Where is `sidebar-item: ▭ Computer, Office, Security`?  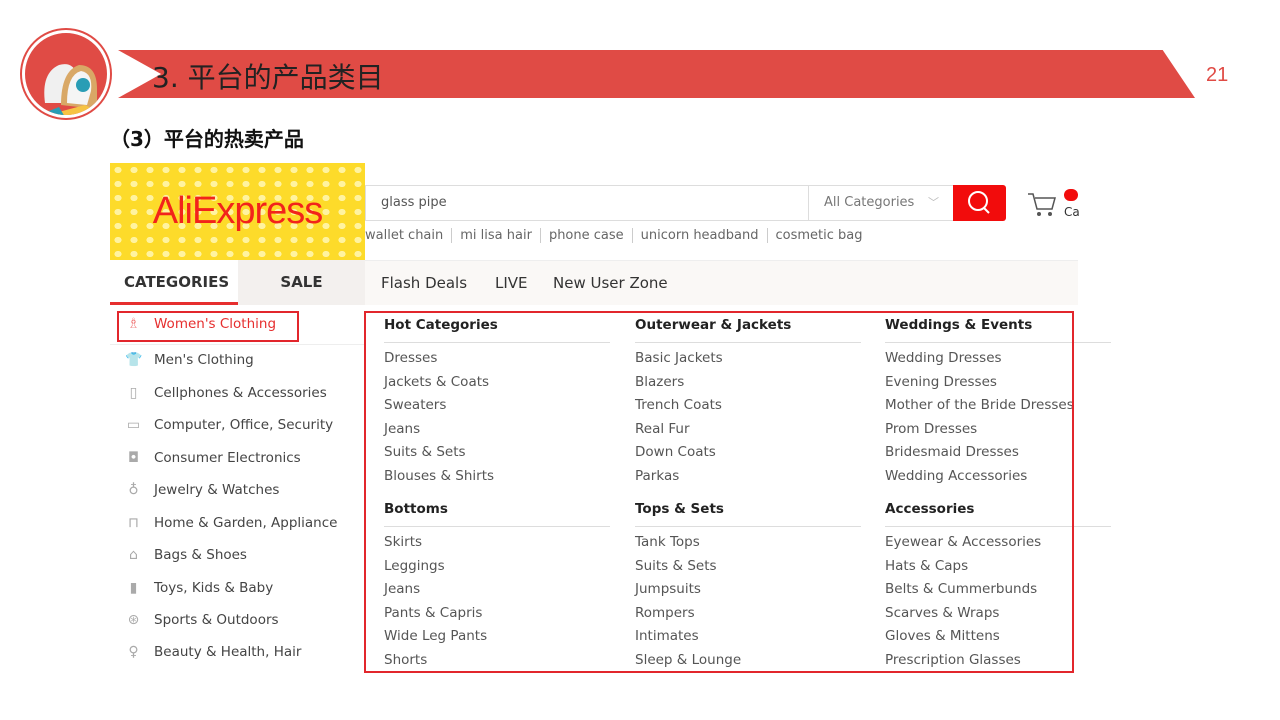 sidebar-item: ▭ Computer, Office, Security is located at coordinates (229, 425).